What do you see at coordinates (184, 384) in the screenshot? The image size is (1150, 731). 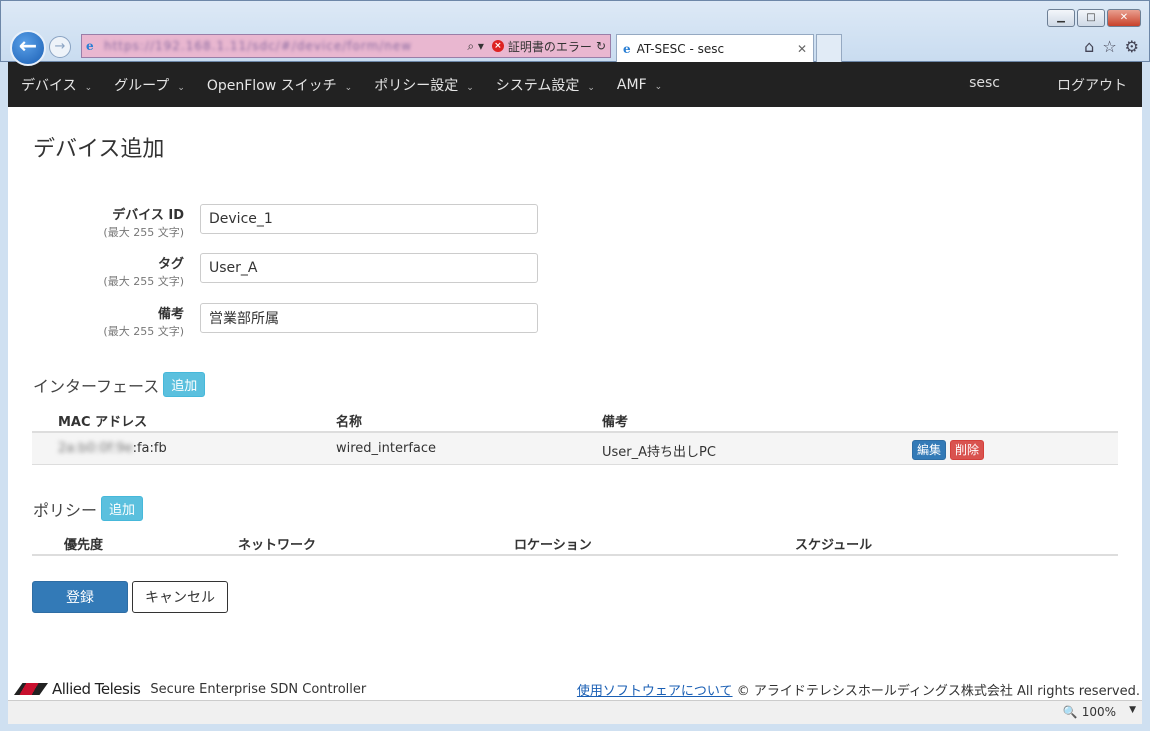 I see `add-interface-button: 追加` at bounding box center [184, 384].